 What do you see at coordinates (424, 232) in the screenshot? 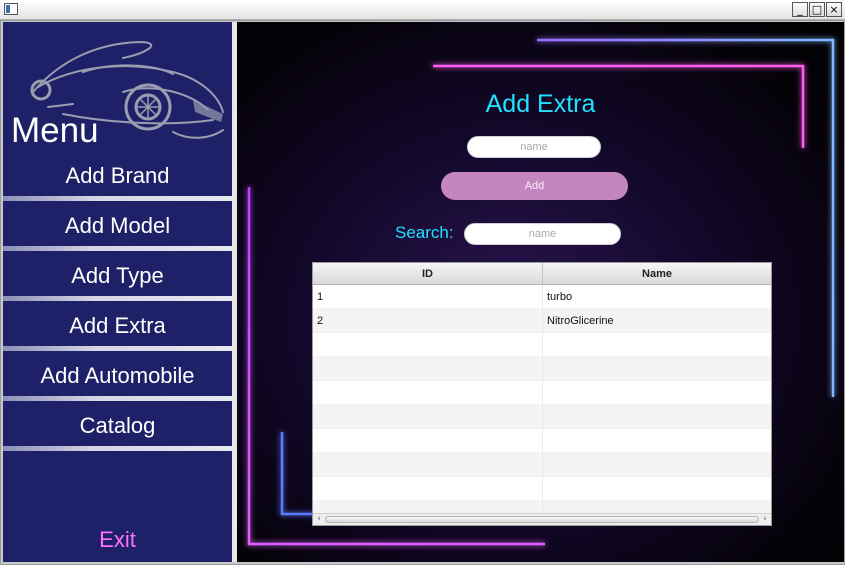
I see `search-label: Search:` at bounding box center [424, 232].